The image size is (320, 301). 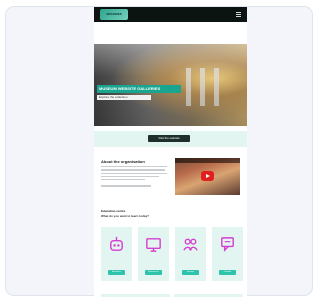 What do you see at coordinates (123, 161) in the screenshot?
I see `about-heading: About the organisation` at bounding box center [123, 161].